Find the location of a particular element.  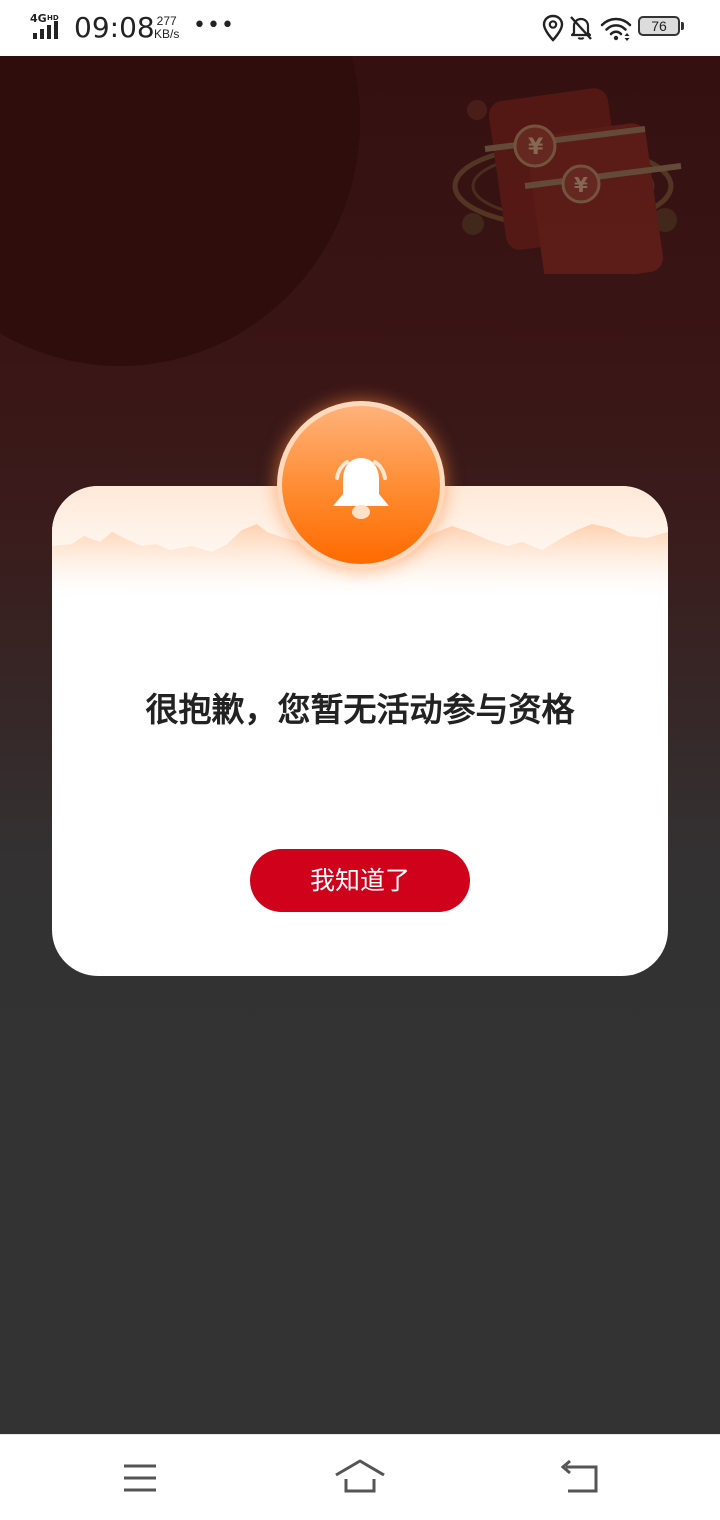

network-speed: 277 KB/s is located at coordinates (166, 28).